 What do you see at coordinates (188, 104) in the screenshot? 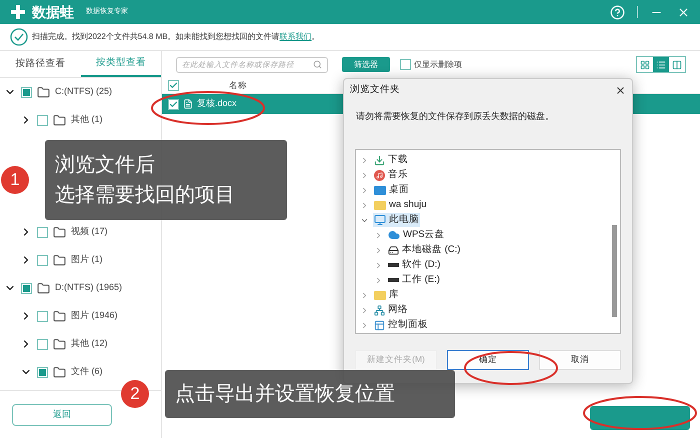
I see `document-icon` at bounding box center [188, 104].